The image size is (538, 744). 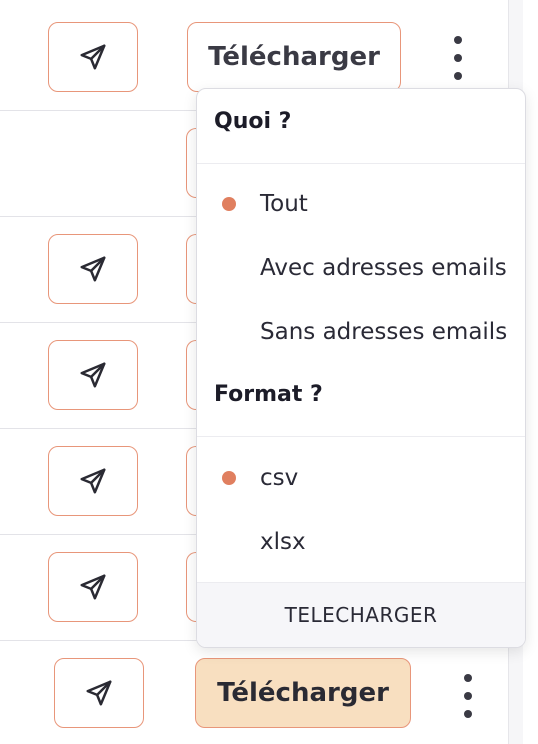 What do you see at coordinates (279, 478) in the screenshot?
I see `option-label: csv` at bounding box center [279, 478].